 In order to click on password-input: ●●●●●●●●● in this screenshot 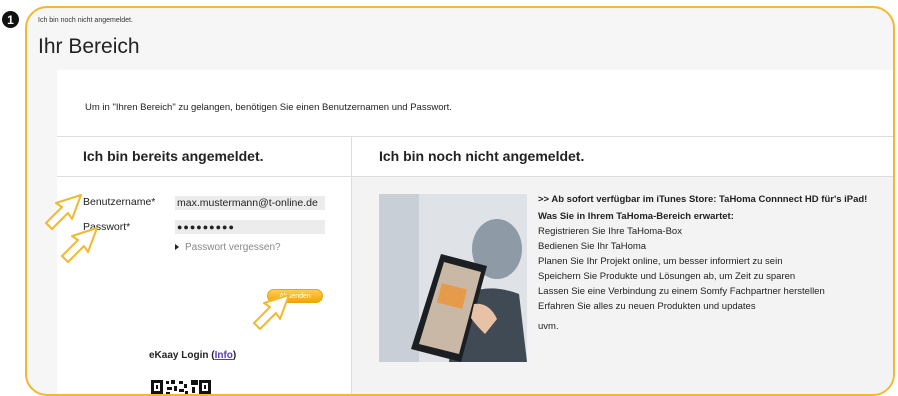, I will do `click(250, 227)`.